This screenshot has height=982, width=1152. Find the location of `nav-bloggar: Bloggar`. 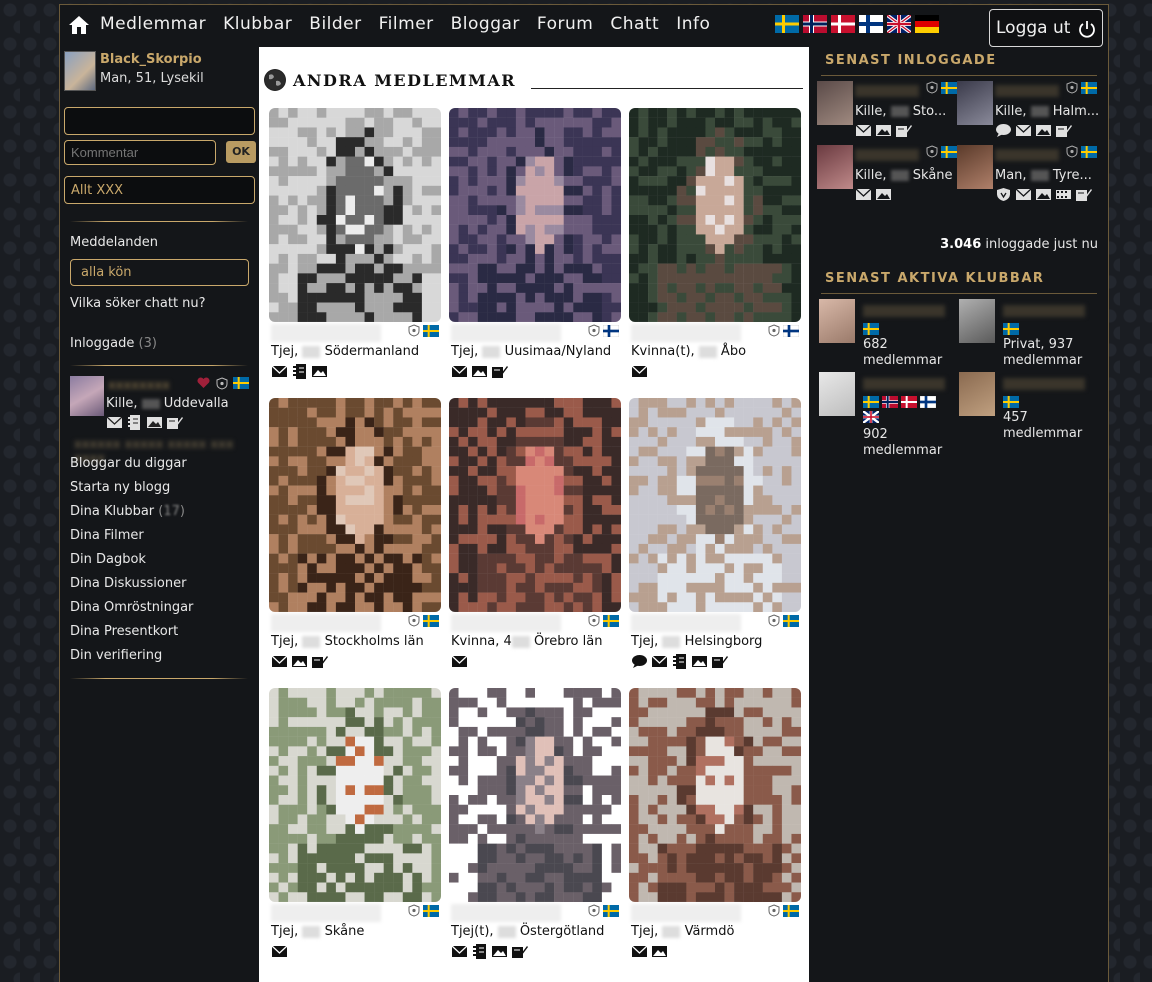

nav-bloggar: Bloggar is located at coordinates (485, 24).